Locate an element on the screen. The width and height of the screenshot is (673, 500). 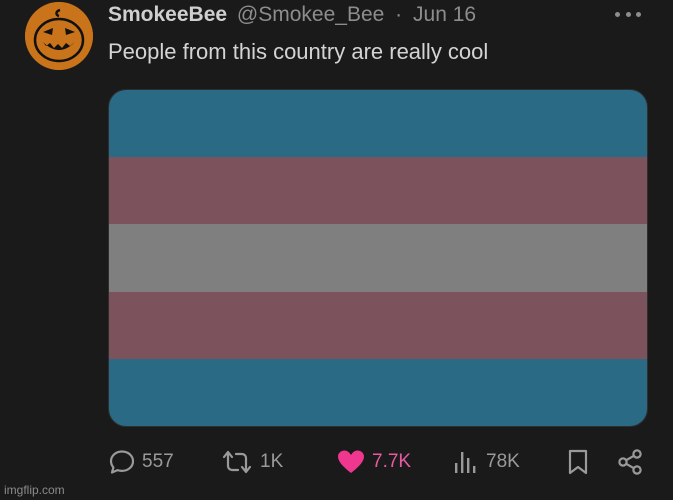
reply-count: 557 is located at coordinates (158, 461).